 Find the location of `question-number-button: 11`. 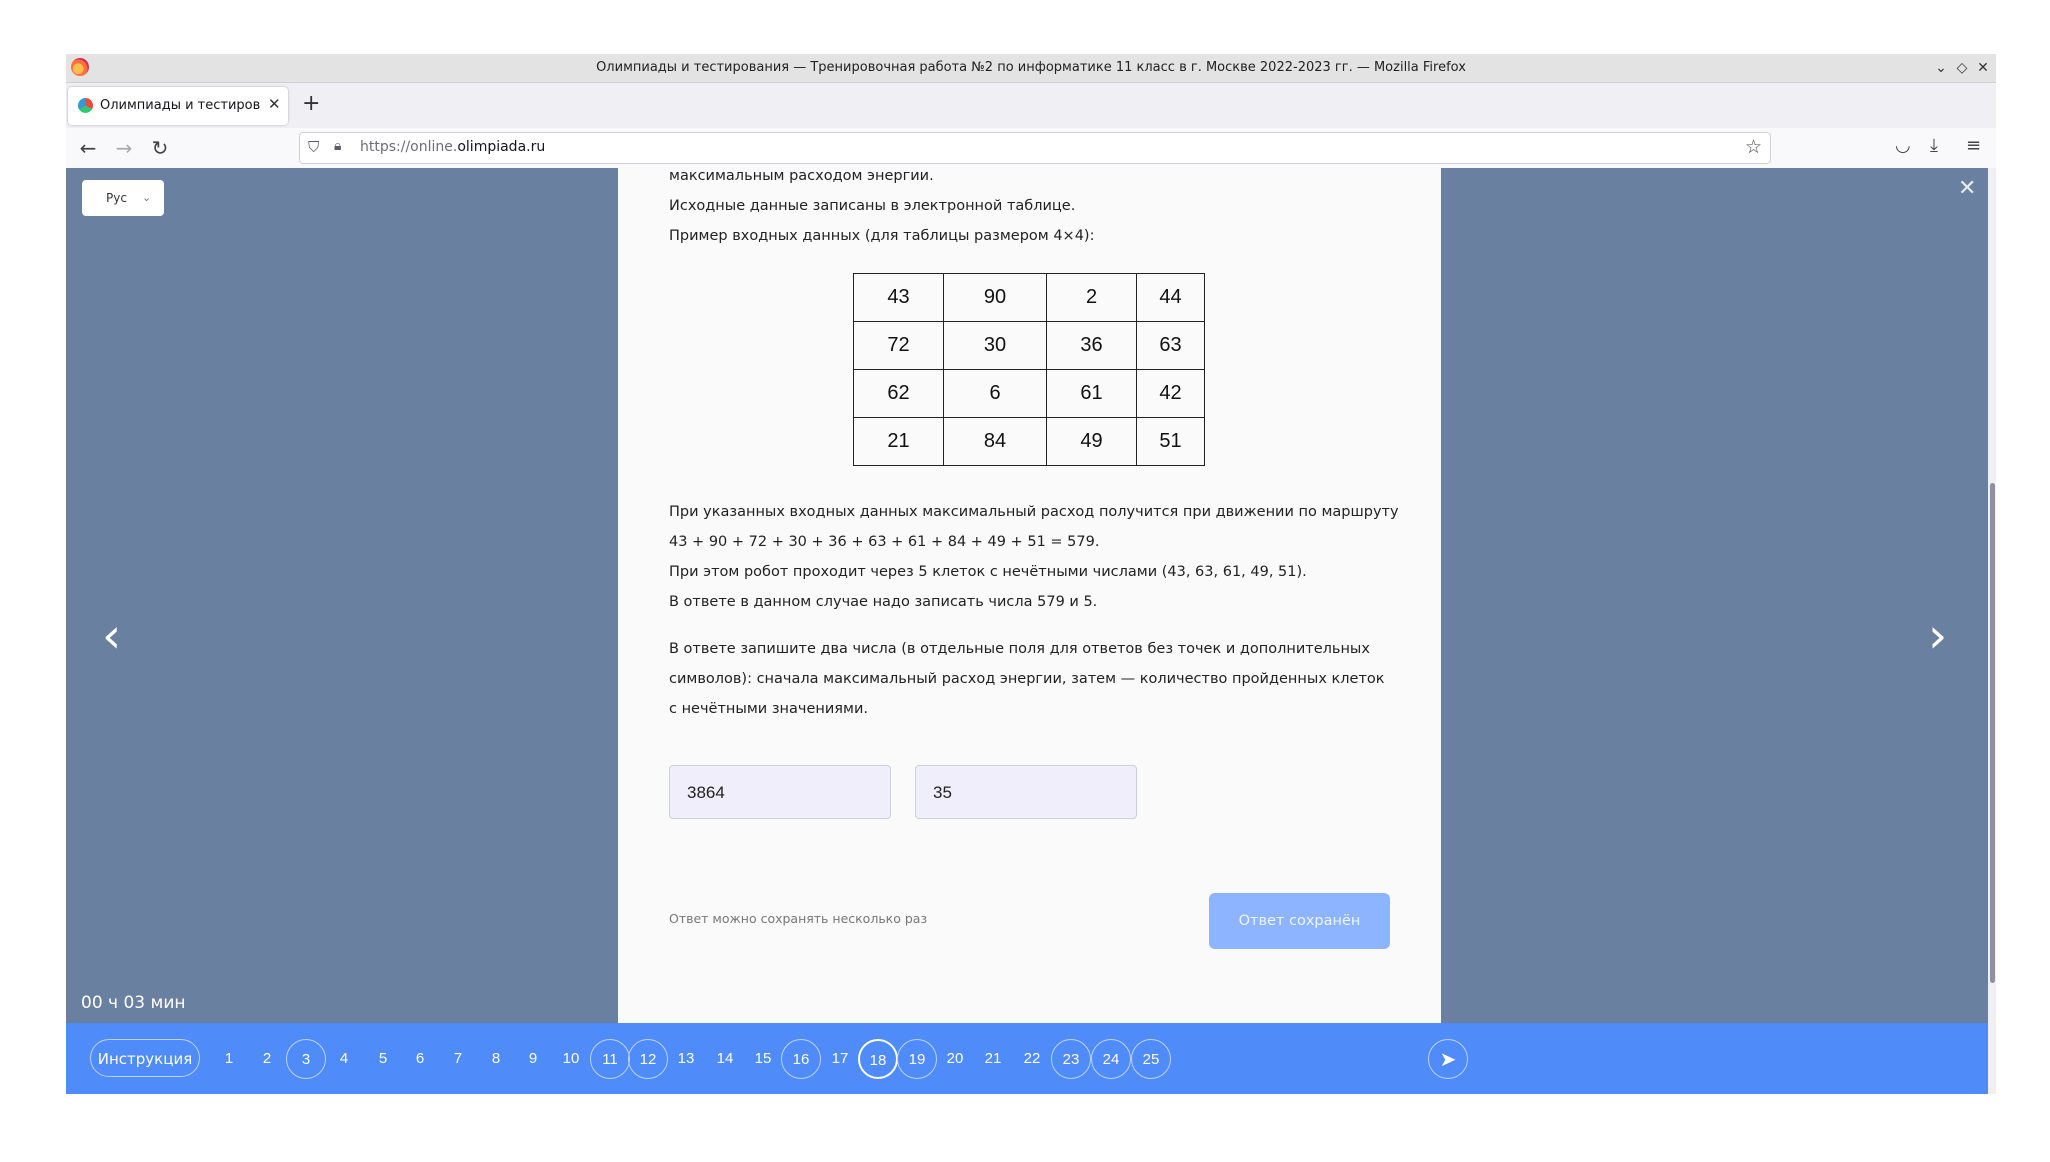

question-number-button: 11 is located at coordinates (610, 1059).